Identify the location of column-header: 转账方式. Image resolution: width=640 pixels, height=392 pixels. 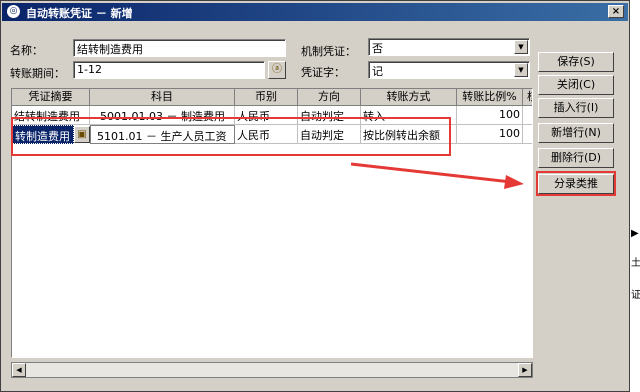
(409, 97).